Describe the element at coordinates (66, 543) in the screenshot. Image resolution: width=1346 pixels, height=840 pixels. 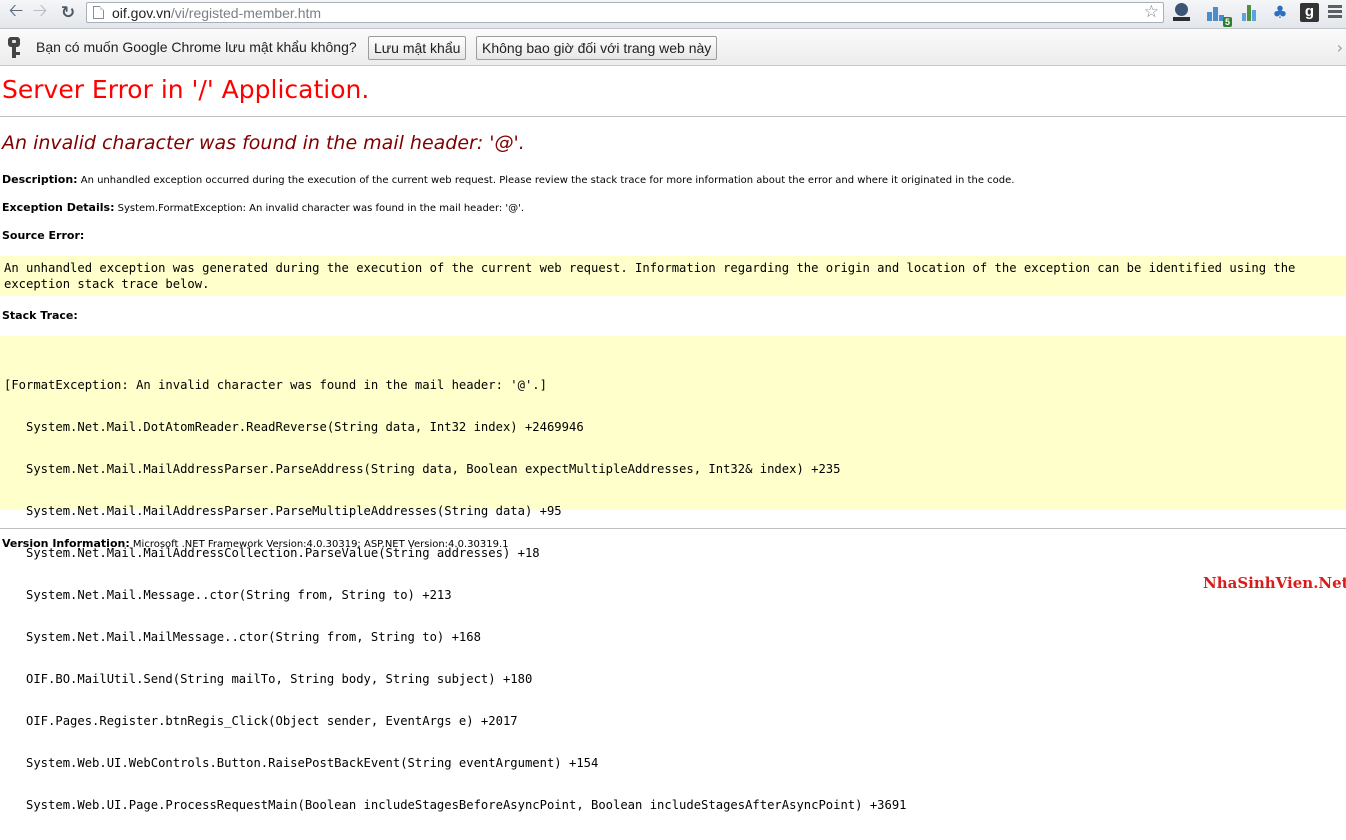
I see `version-label: Version Information:` at that location.